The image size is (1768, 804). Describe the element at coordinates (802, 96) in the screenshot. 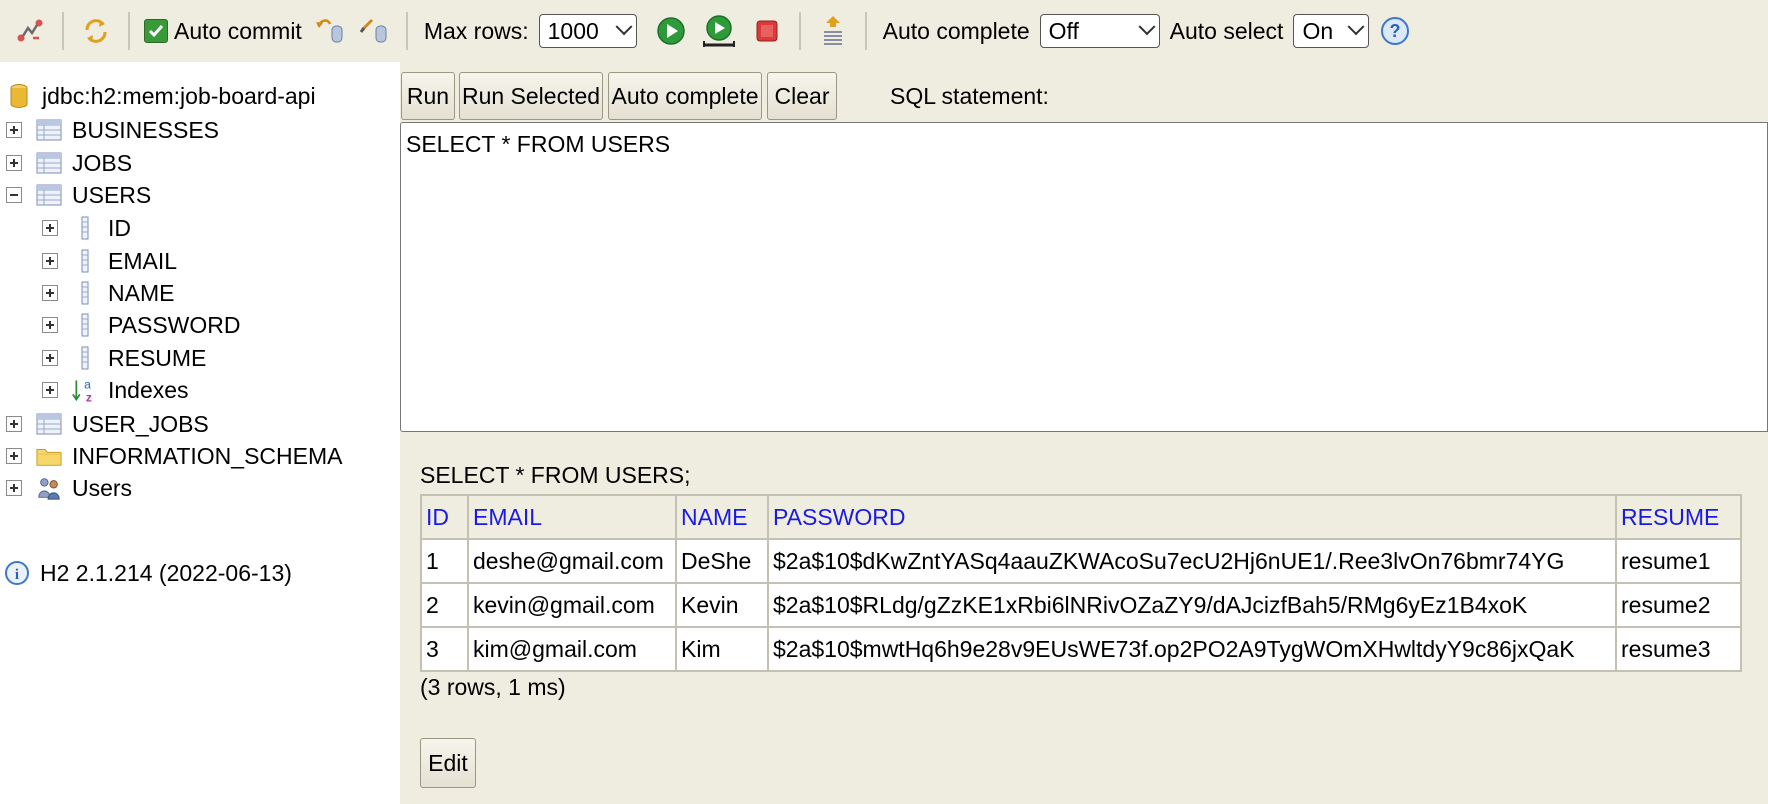

I see `clear-button: Clear` at that location.